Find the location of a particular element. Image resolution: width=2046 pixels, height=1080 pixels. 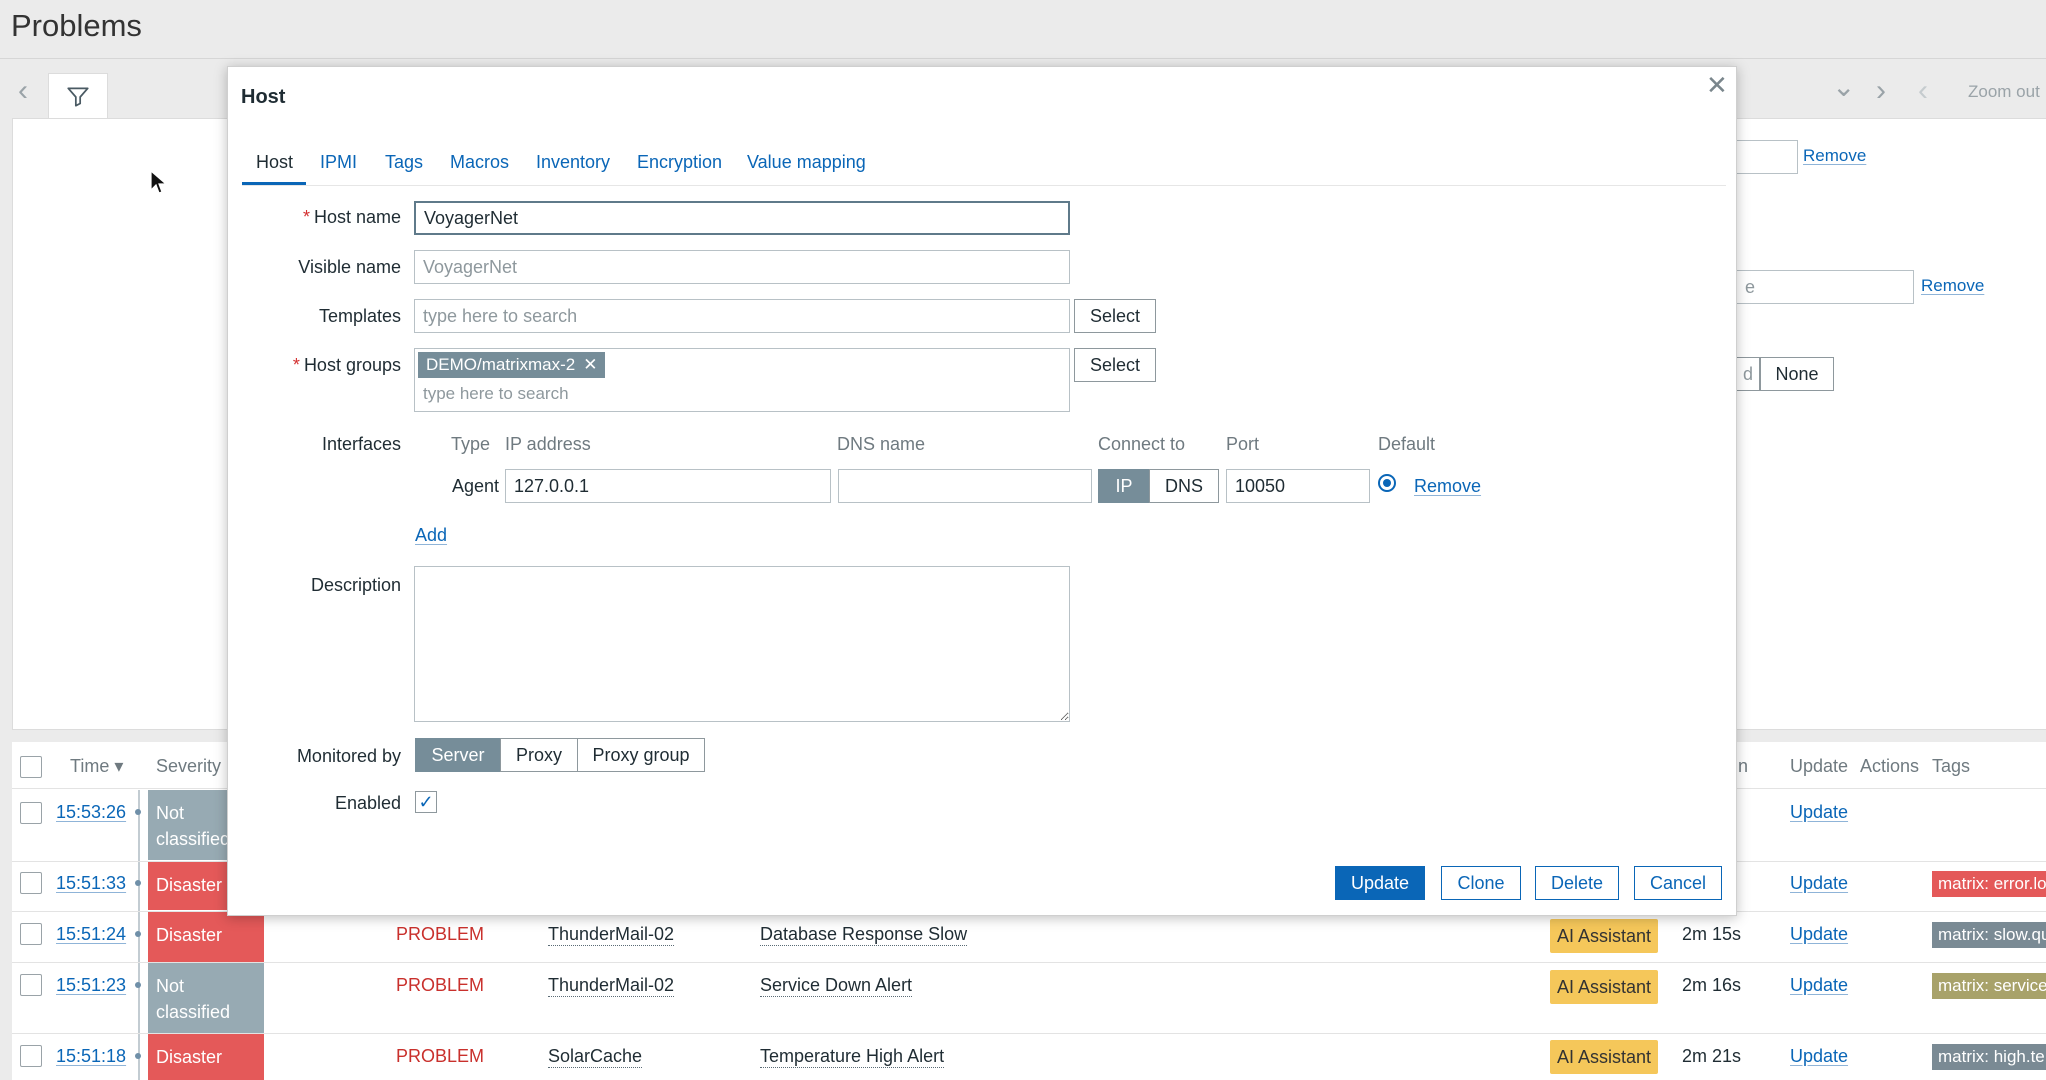

filter-segment: d is located at coordinates (1748, 374).